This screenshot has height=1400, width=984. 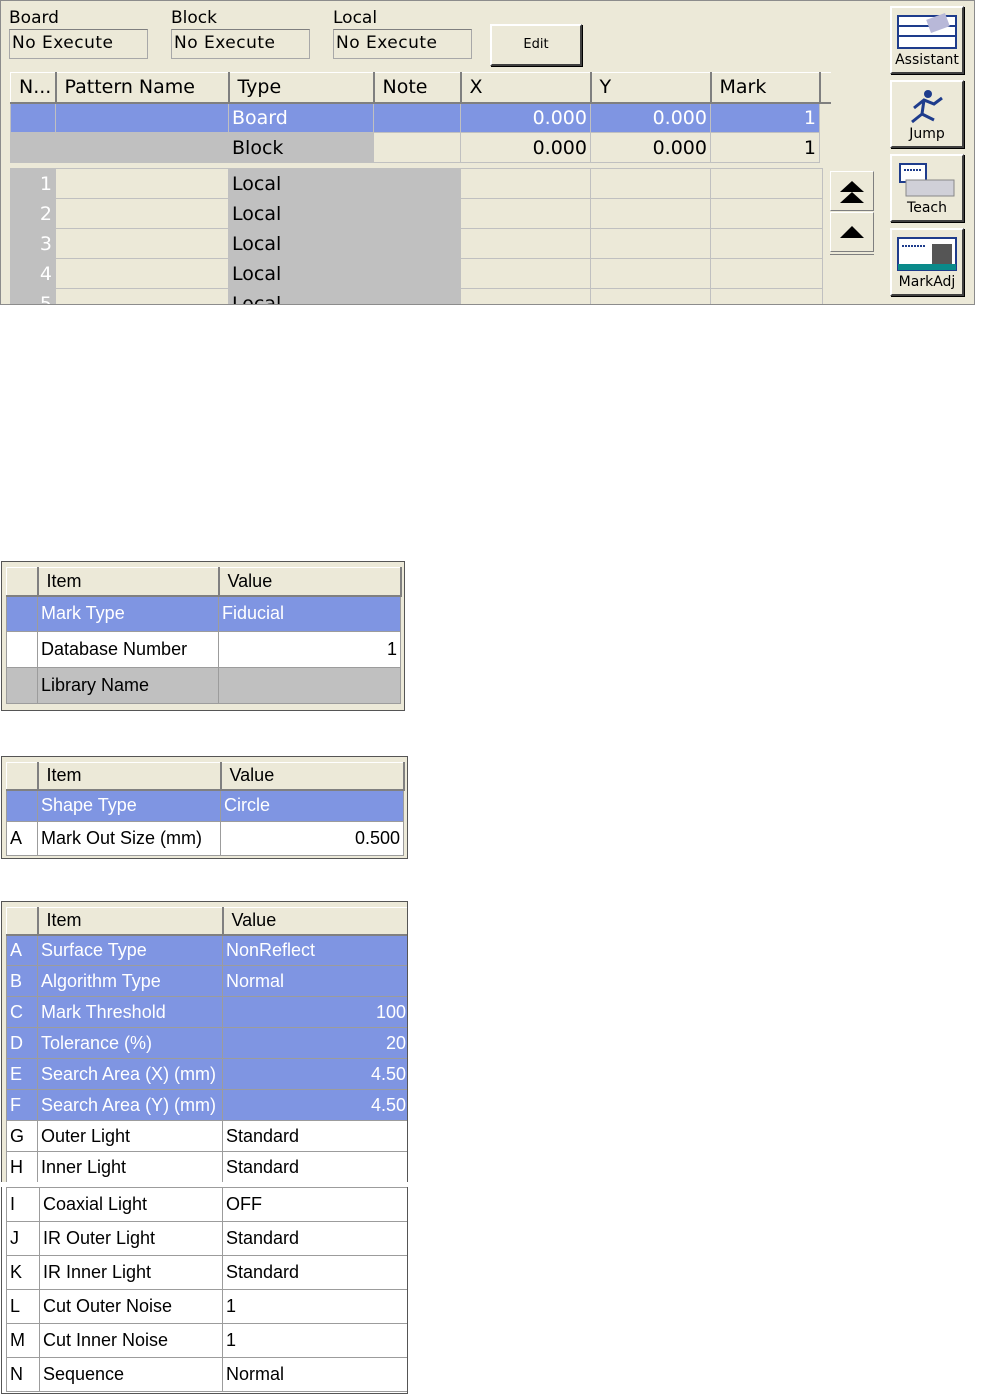 I want to click on edit-button: Edit, so click(x=536, y=45).